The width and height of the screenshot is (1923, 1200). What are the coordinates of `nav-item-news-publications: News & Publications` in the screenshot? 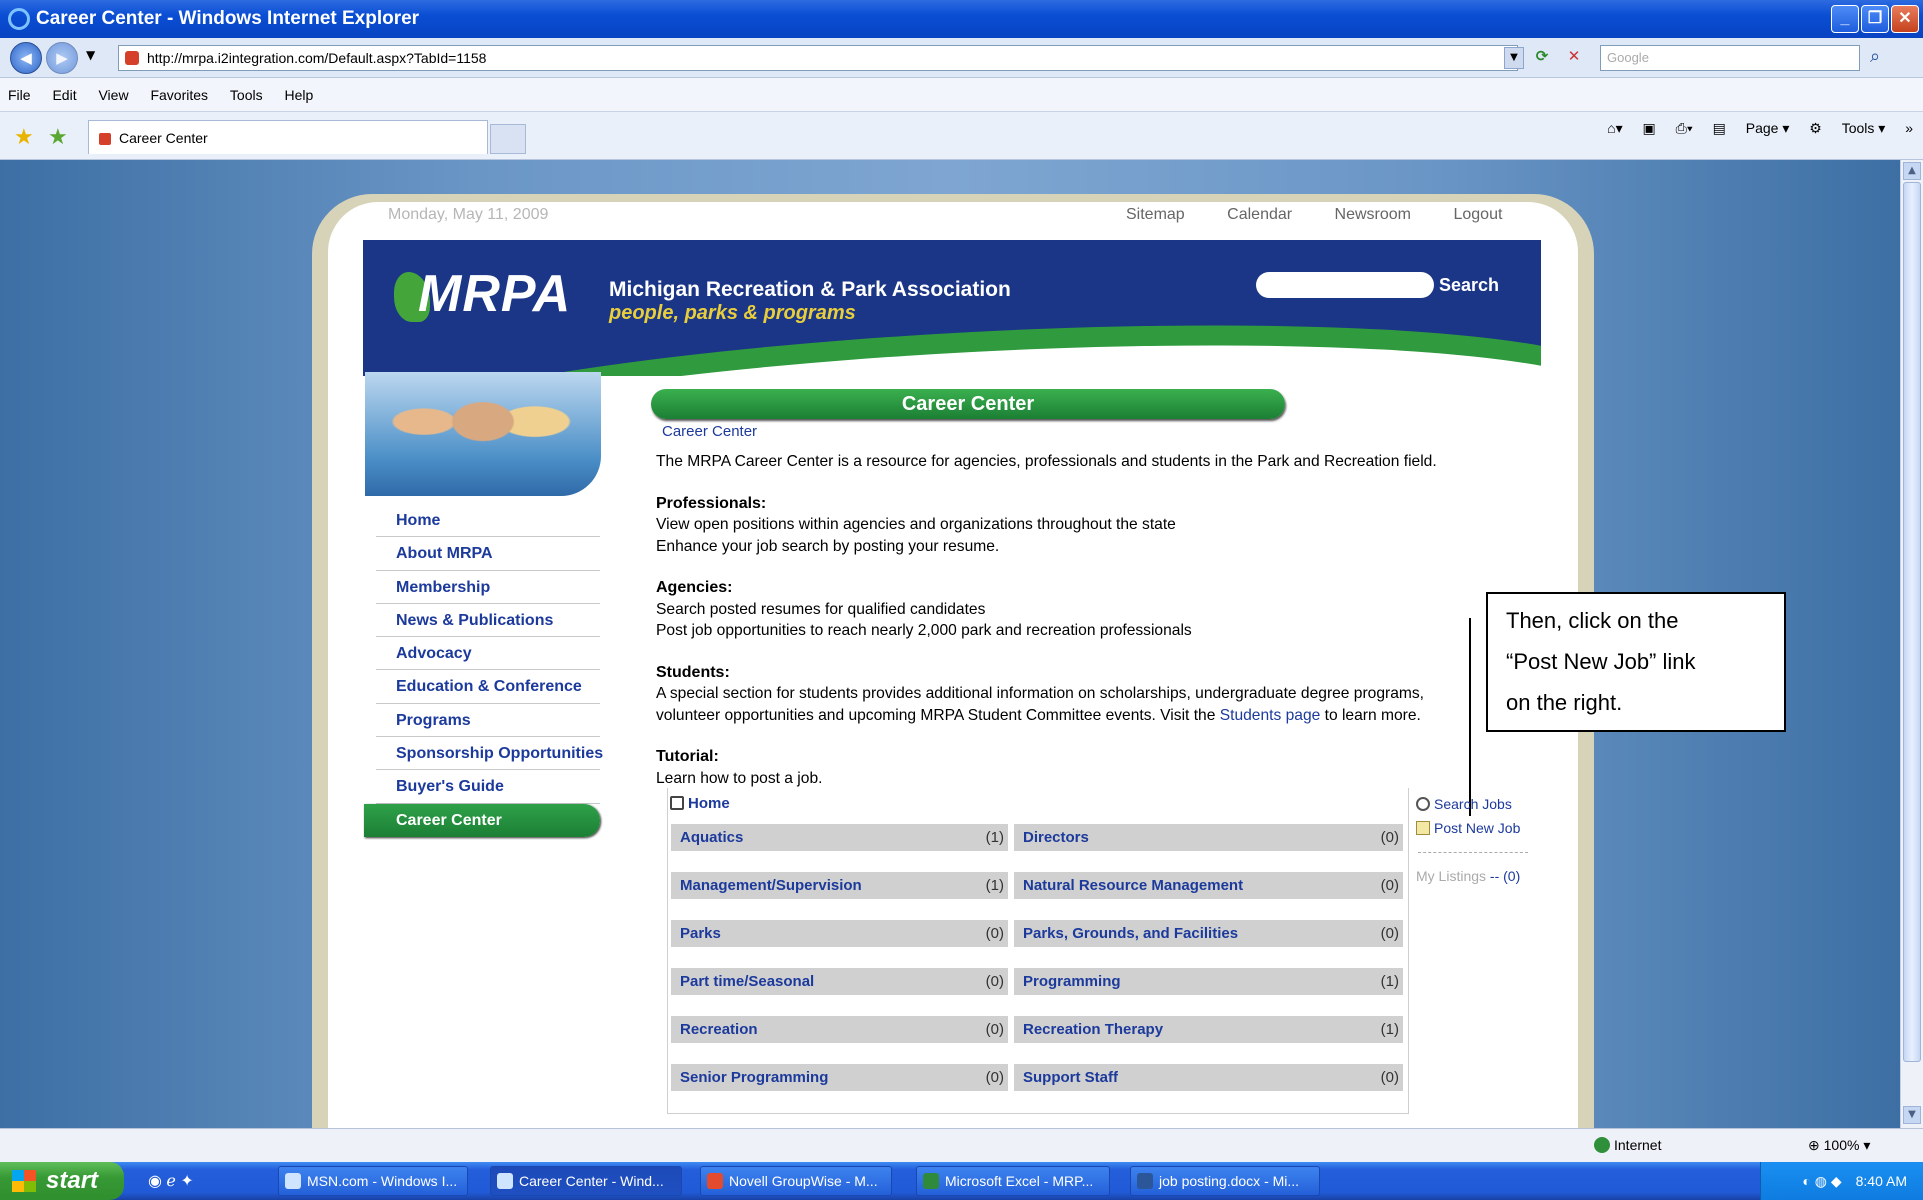 It's located at (488, 621).